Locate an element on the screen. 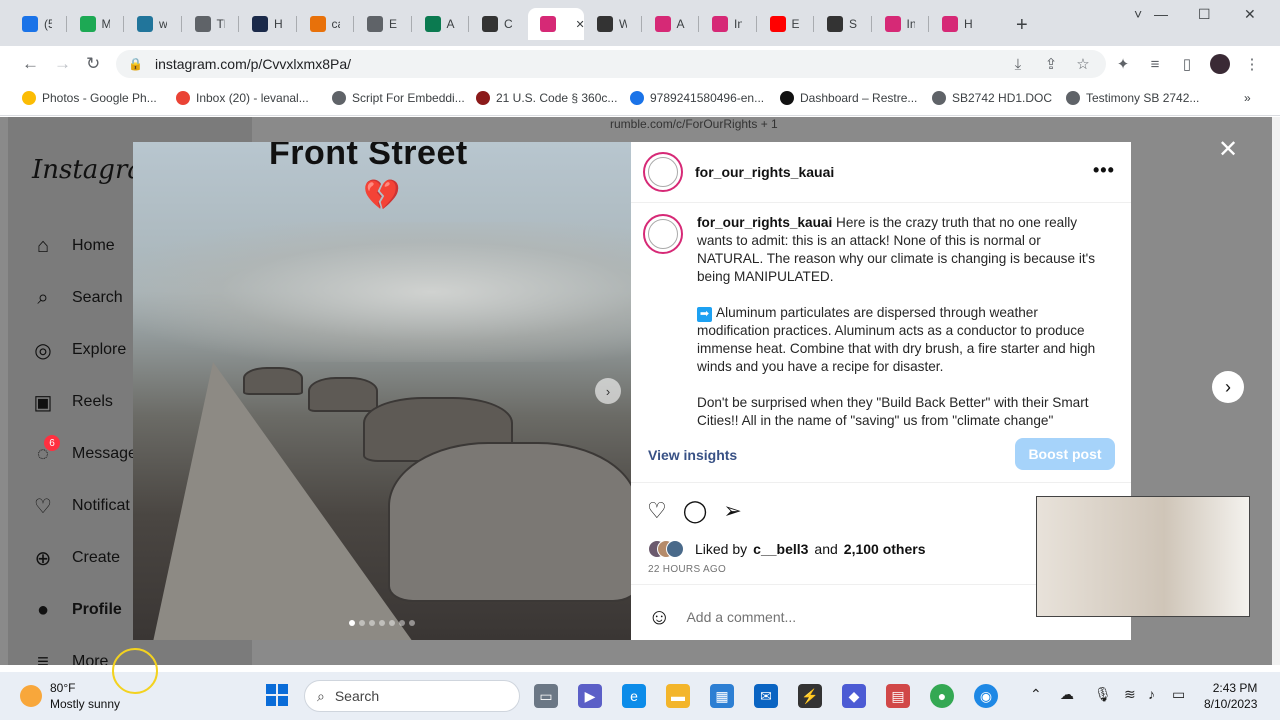 Image resolution: width=1280 pixels, height=720 pixels. task-view-icon: ▭ is located at coordinates (546, 696).